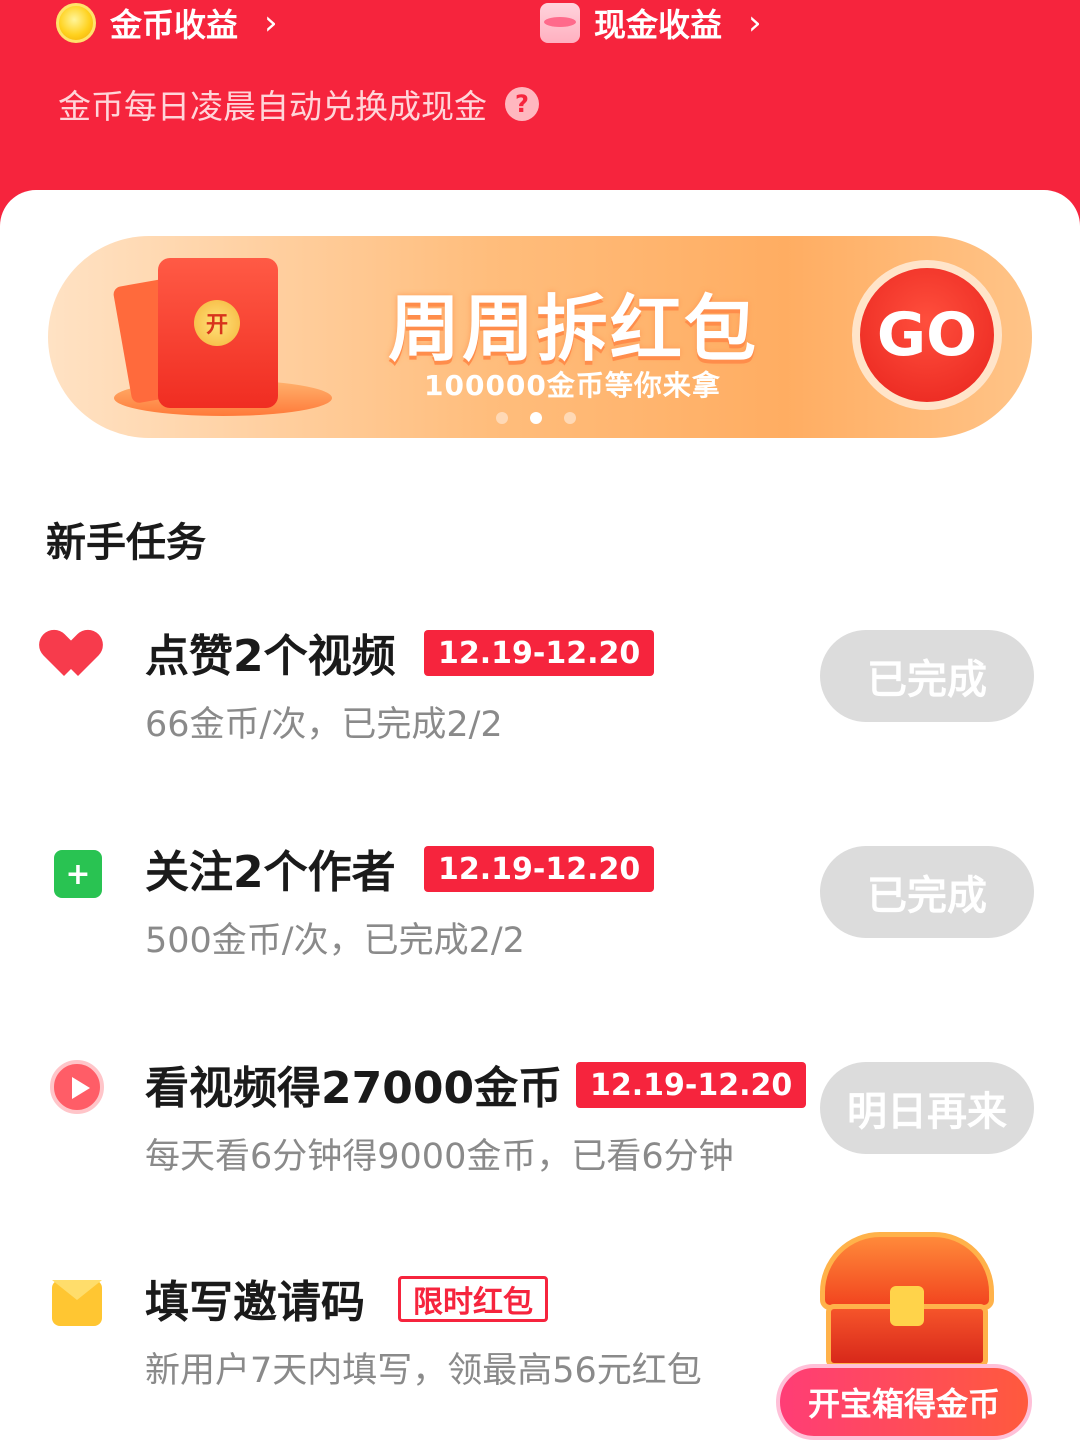 The width and height of the screenshot is (1080, 1440). Describe the element at coordinates (270, 872) in the screenshot. I see `task-name: 关注2个作者` at that location.